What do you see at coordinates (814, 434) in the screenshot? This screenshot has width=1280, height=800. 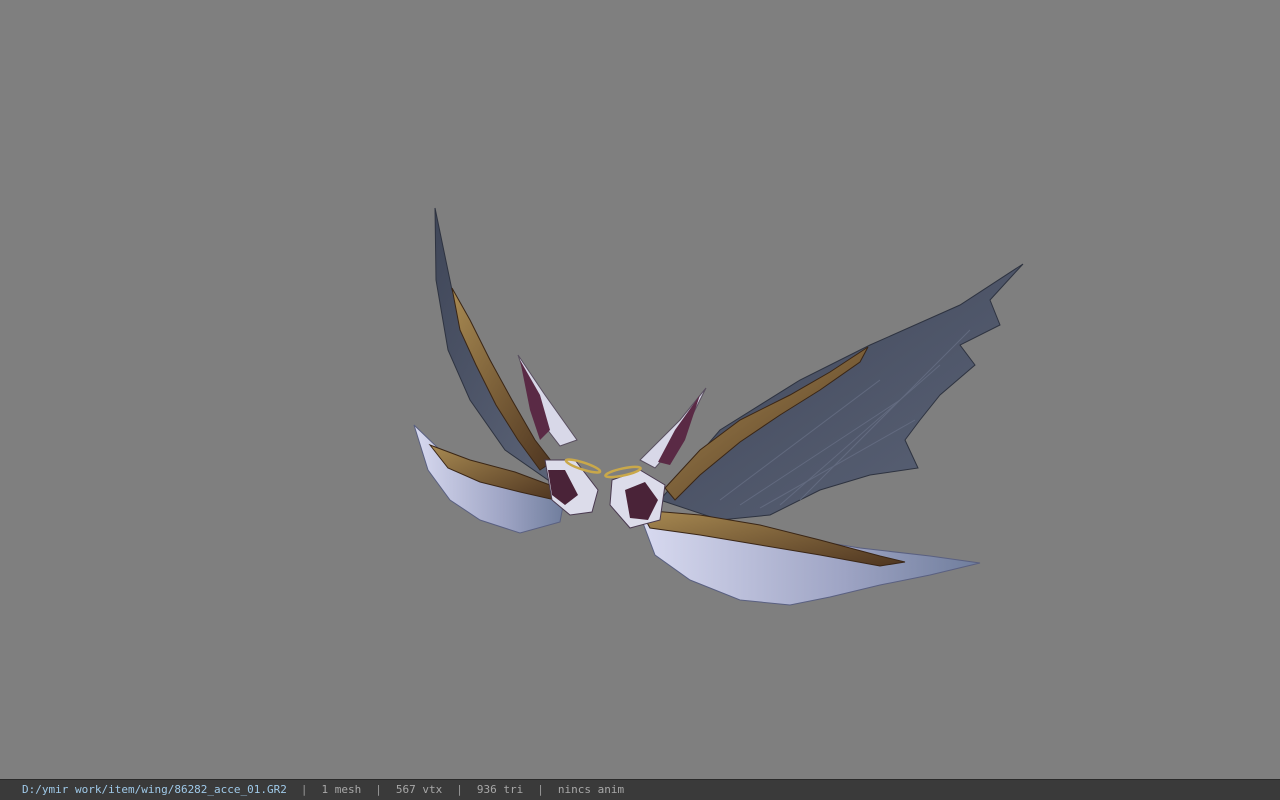 I see `right-wing` at bounding box center [814, 434].